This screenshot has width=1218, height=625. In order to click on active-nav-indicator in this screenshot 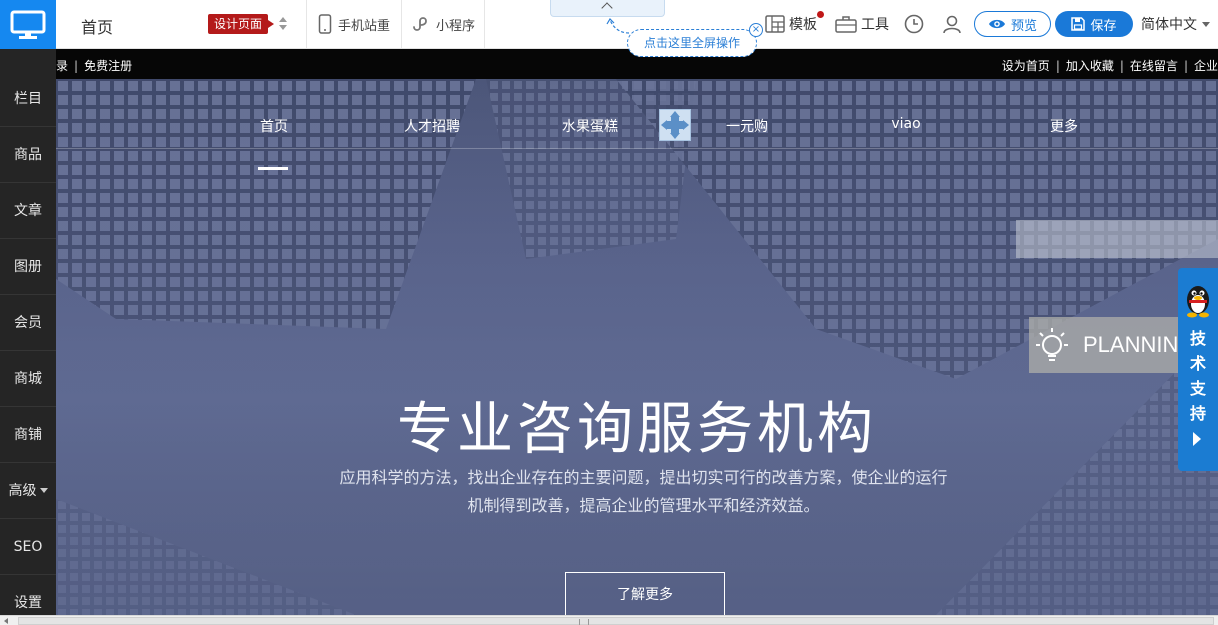, I will do `click(273, 168)`.